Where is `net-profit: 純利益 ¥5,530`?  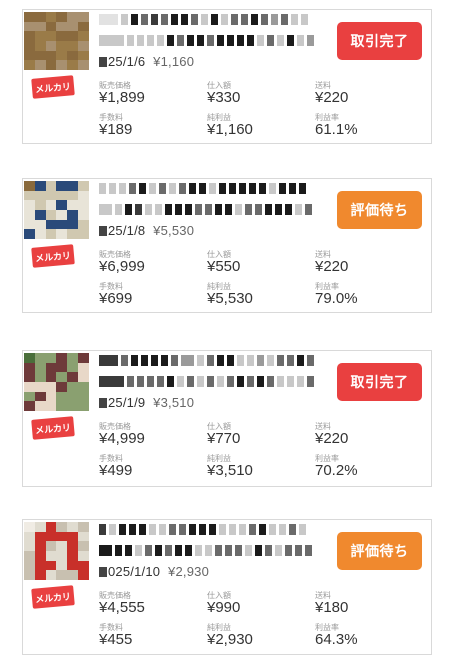
net-profit: 純利益 ¥5,530 is located at coordinates (230, 294).